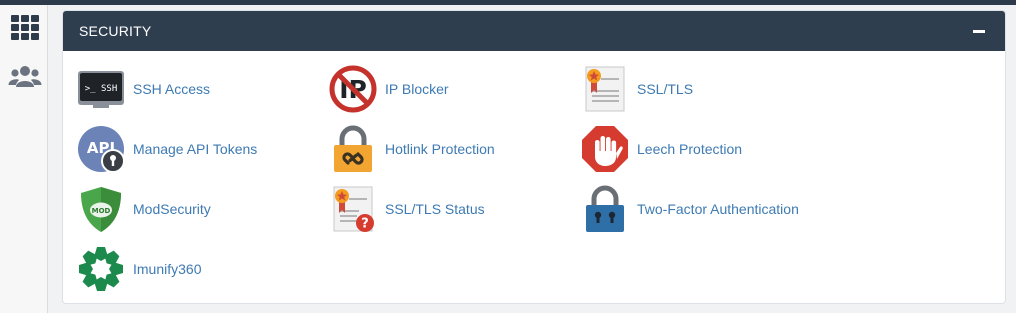 This screenshot has width=1016, height=313. I want to click on item-label: SSL/TLS Status, so click(435, 209).